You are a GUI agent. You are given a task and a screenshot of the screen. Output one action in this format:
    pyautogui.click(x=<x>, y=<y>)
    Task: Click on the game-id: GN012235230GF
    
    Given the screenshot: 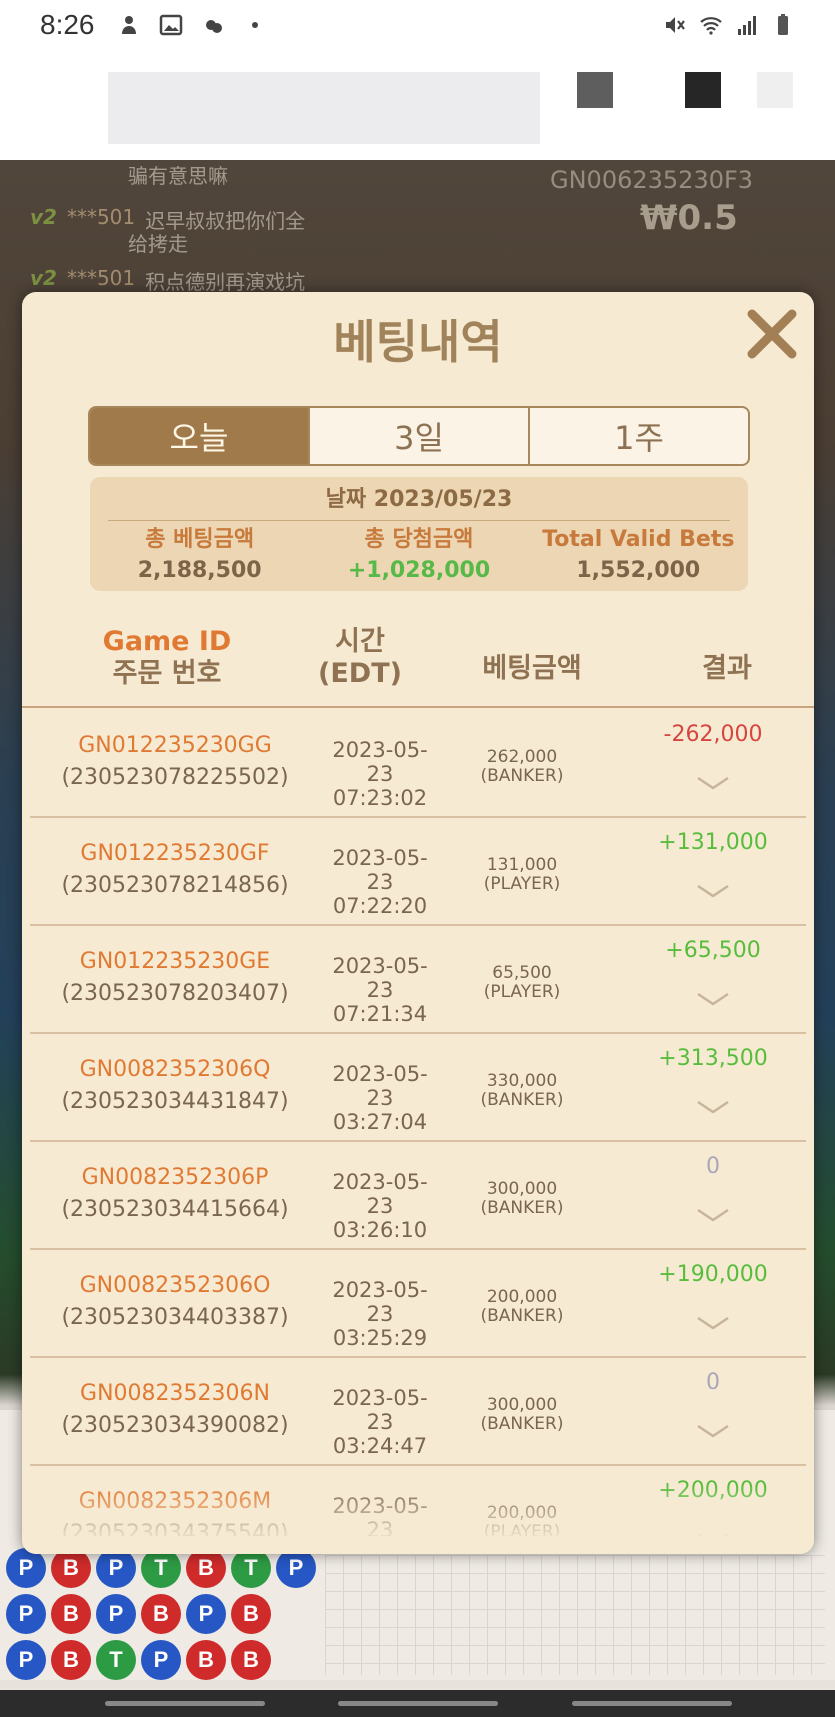 What is the action you would take?
    pyautogui.click(x=175, y=853)
    